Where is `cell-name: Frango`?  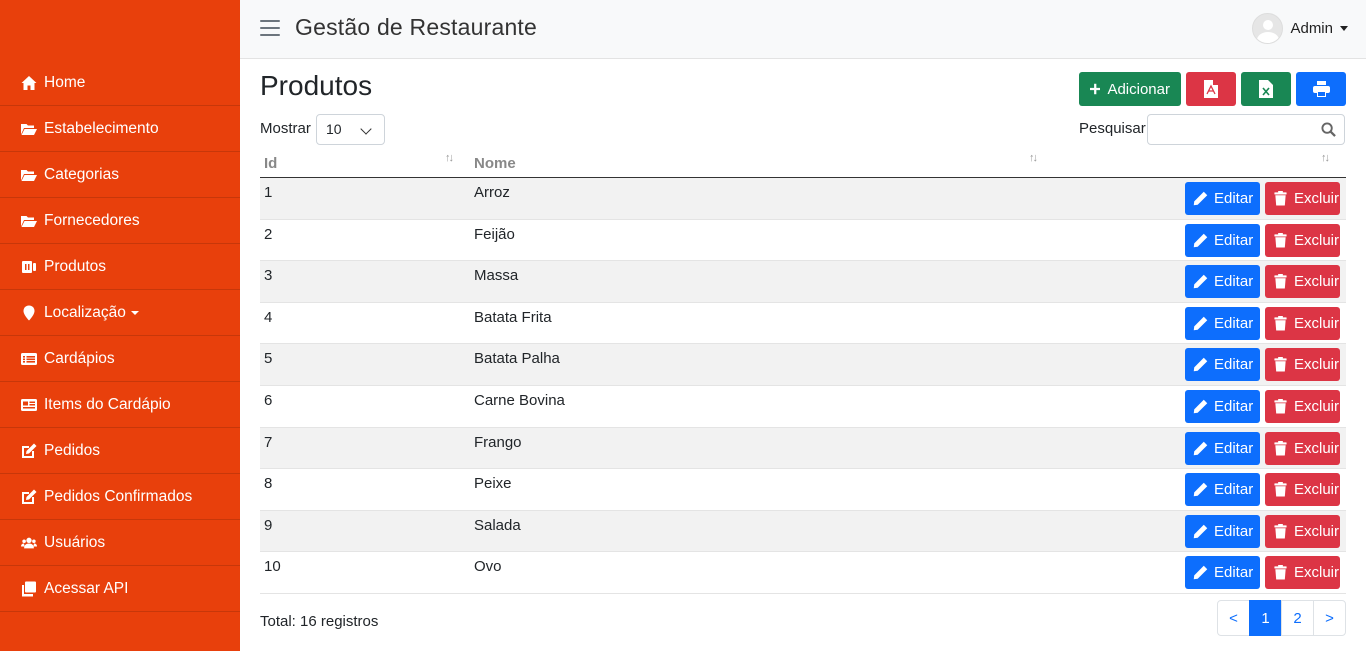 cell-name: Frango is located at coordinates (498, 442).